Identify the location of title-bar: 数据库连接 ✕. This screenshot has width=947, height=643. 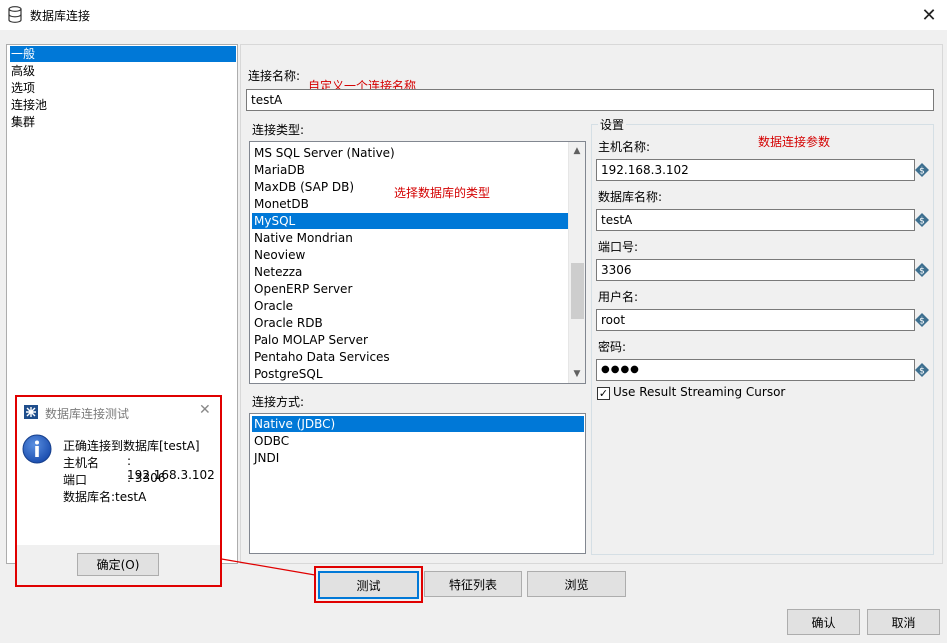
(473, 15).